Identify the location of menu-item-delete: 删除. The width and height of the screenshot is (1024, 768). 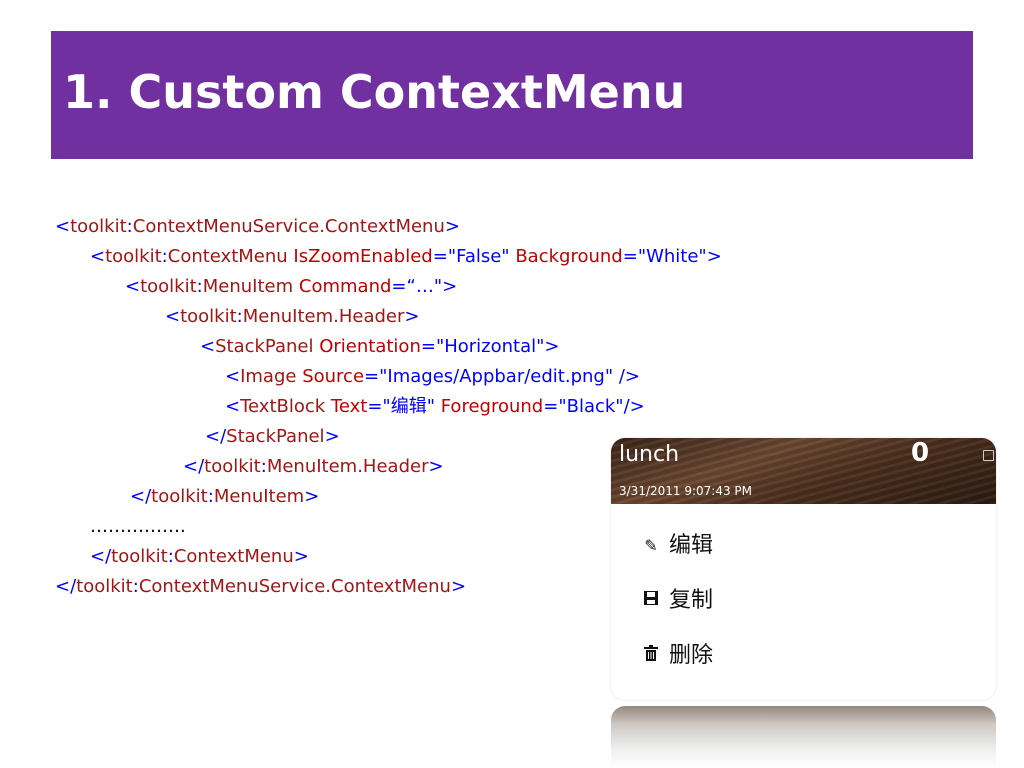
(677, 656).